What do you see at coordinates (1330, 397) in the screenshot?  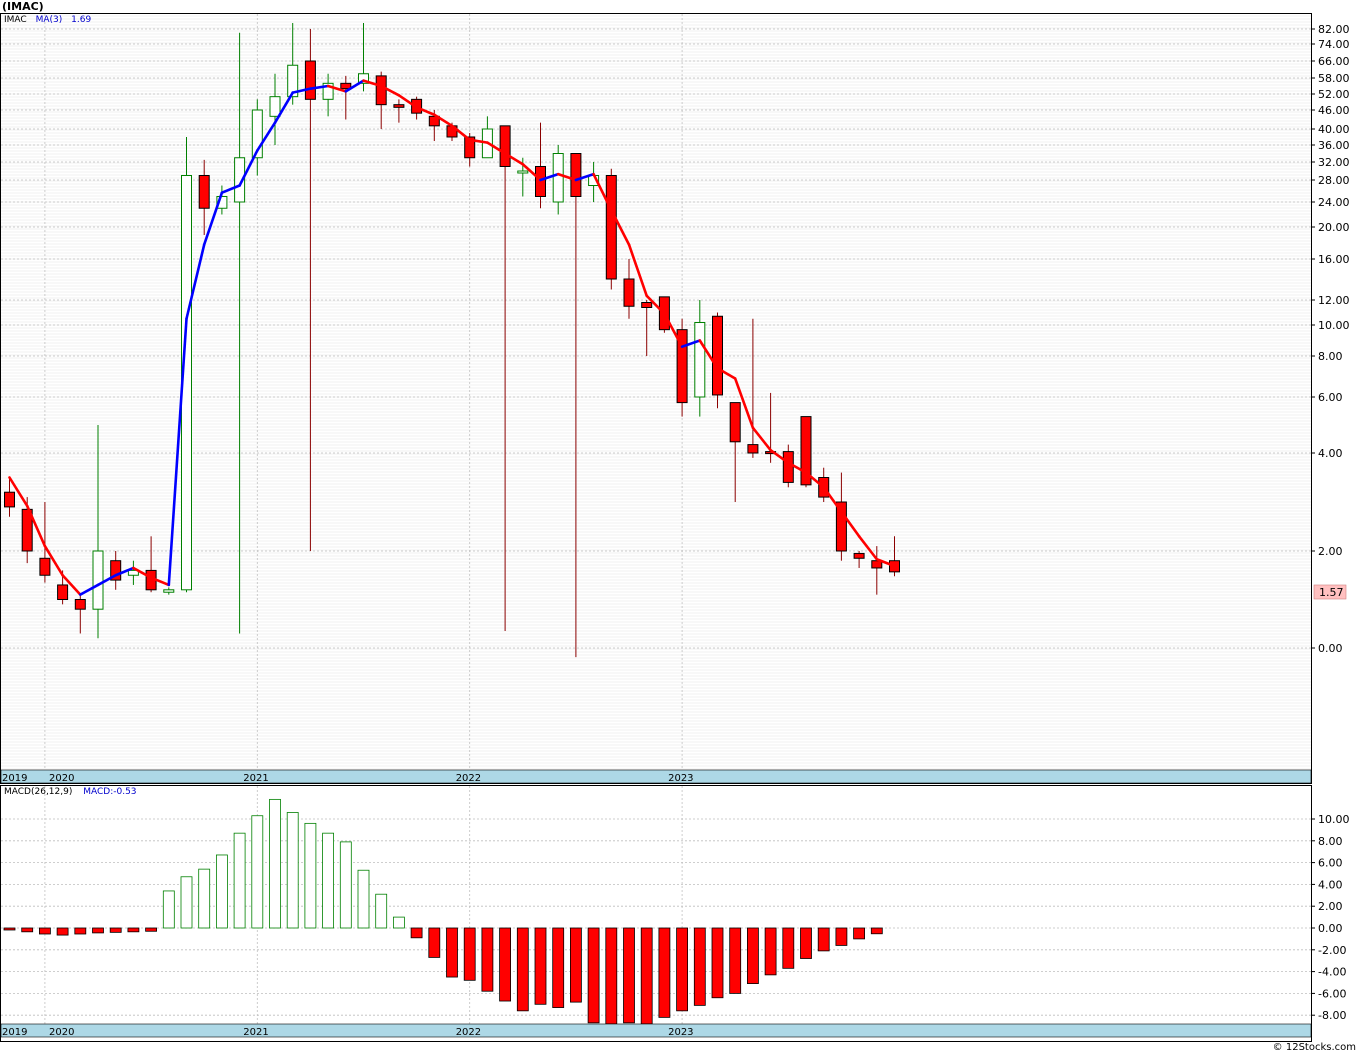 I see `price-tick-label: 6.00` at bounding box center [1330, 397].